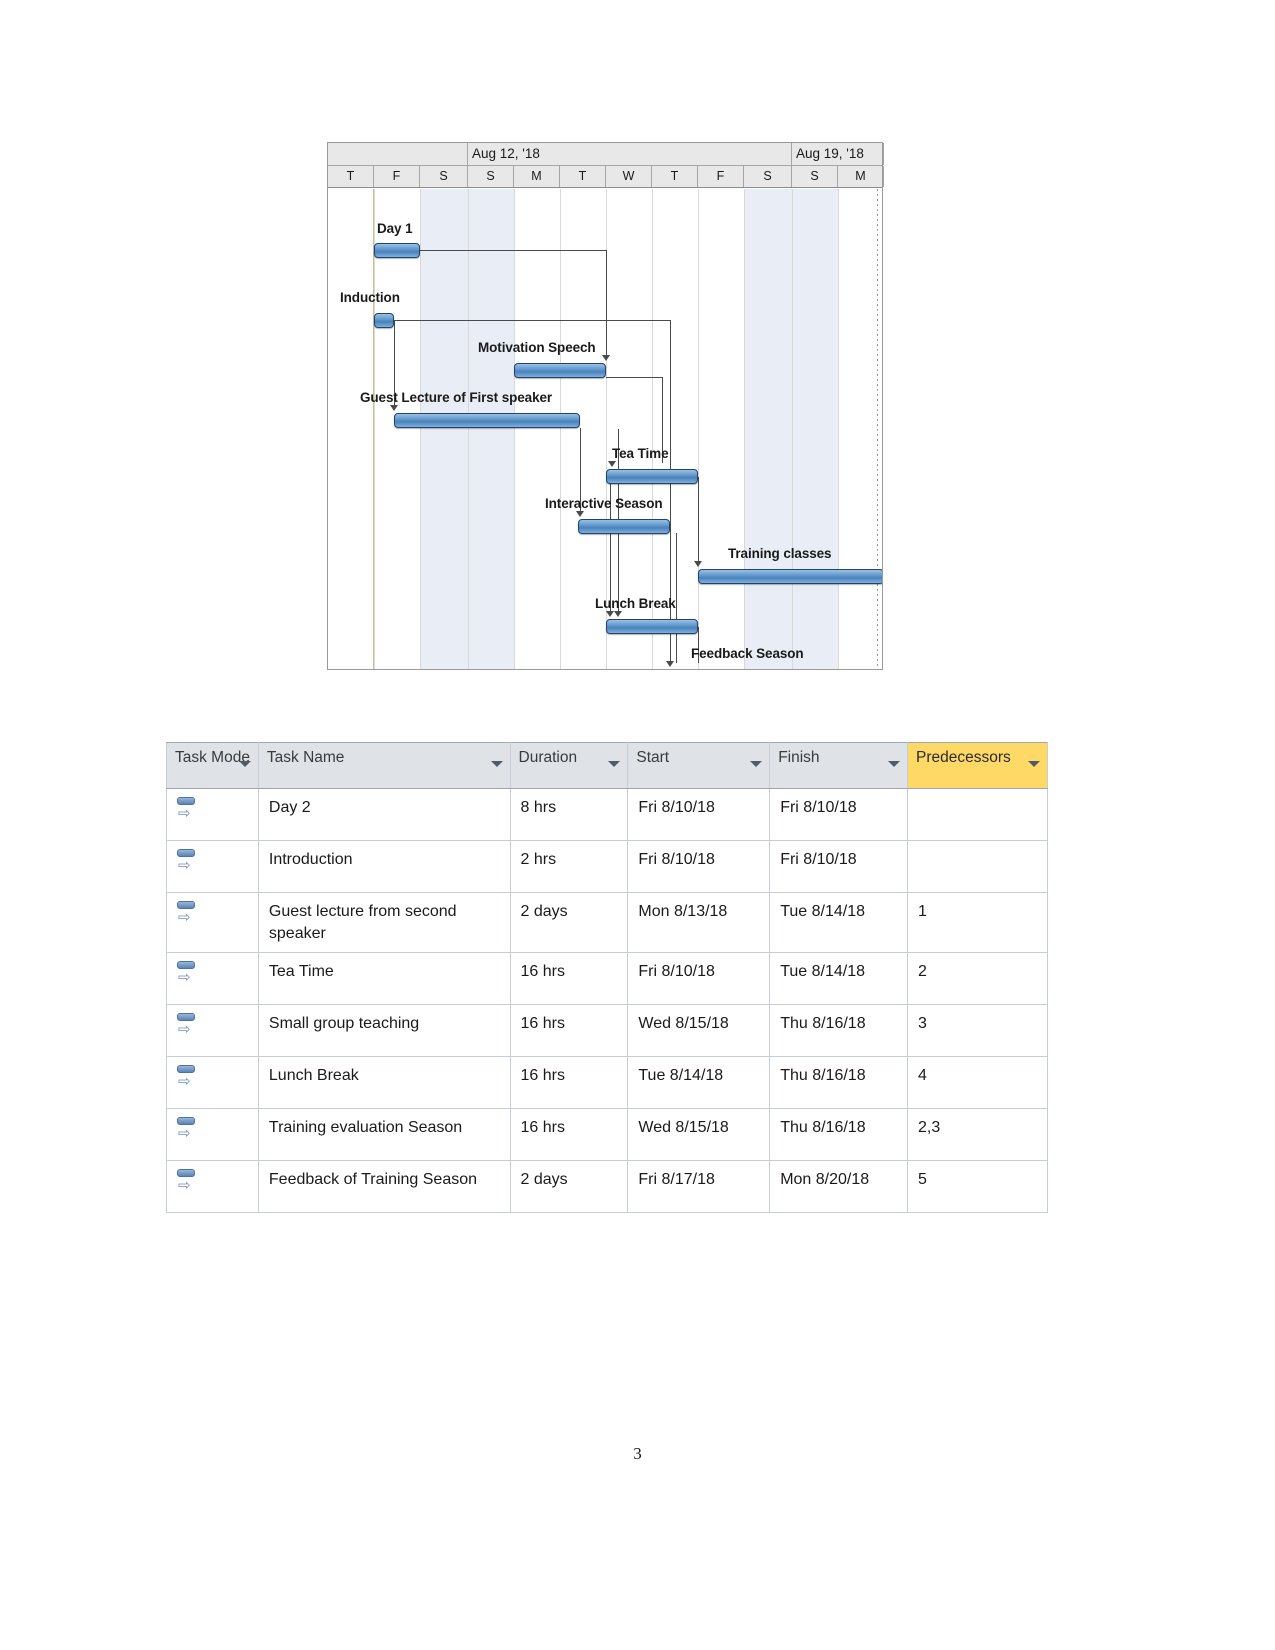 This screenshot has height=1650, width=1275. Describe the element at coordinates (384, 1135) in the screenshot. I see `cell-task-name: Training evaluation Season` at that location.